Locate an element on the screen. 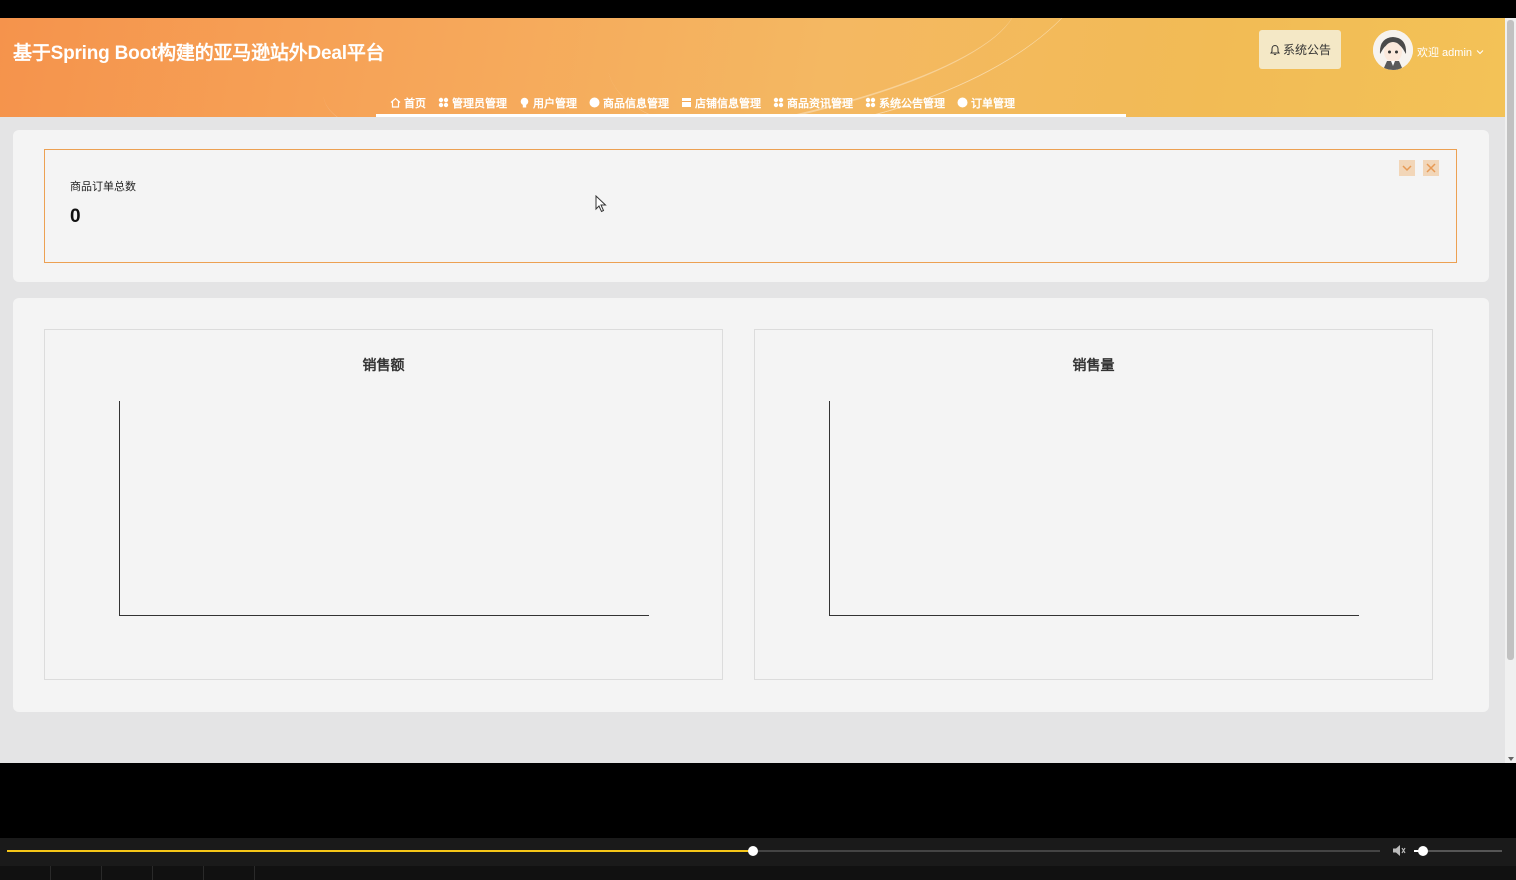  nav-item-product-news: 商品资讯管理 is located at coordinates (813, 103).